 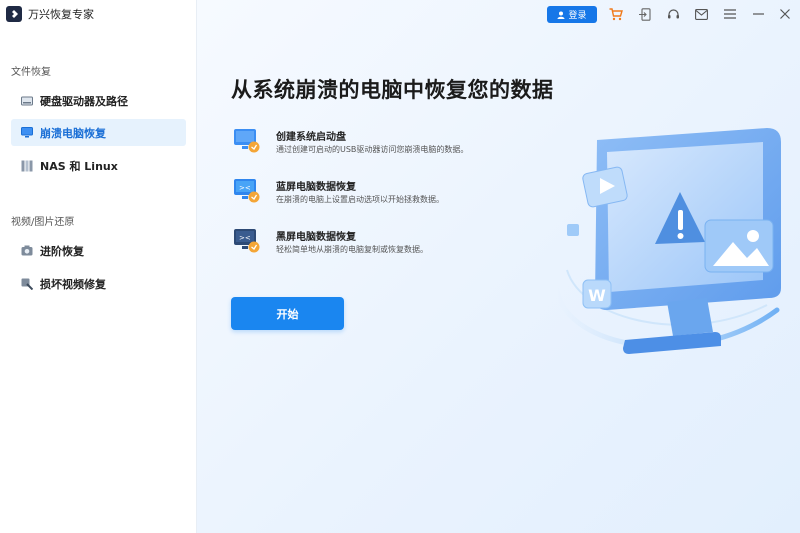 What do you see at coordinates (372, 149) in the screenshot?
I see `feature-desc: 通过创建可启动的USB驱动器访问您崩溃电脑的数据。` at bounding box center [372, 149].